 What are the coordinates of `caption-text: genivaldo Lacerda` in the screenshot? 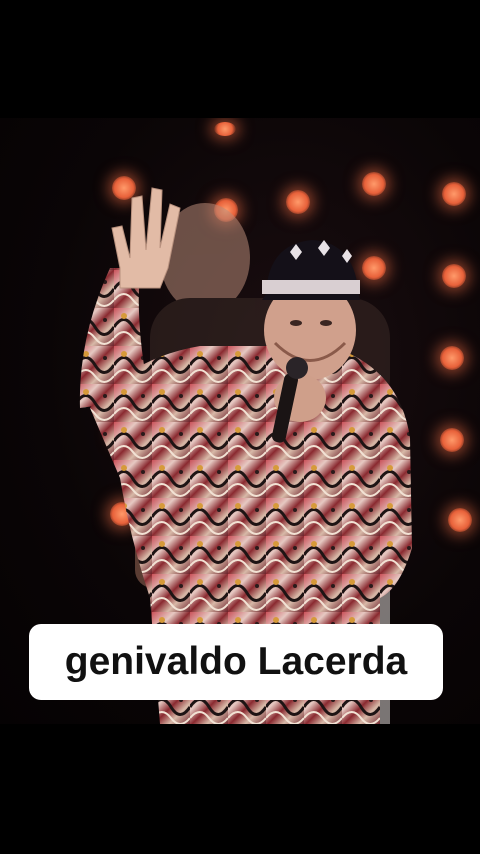 It's located at (236, 661).